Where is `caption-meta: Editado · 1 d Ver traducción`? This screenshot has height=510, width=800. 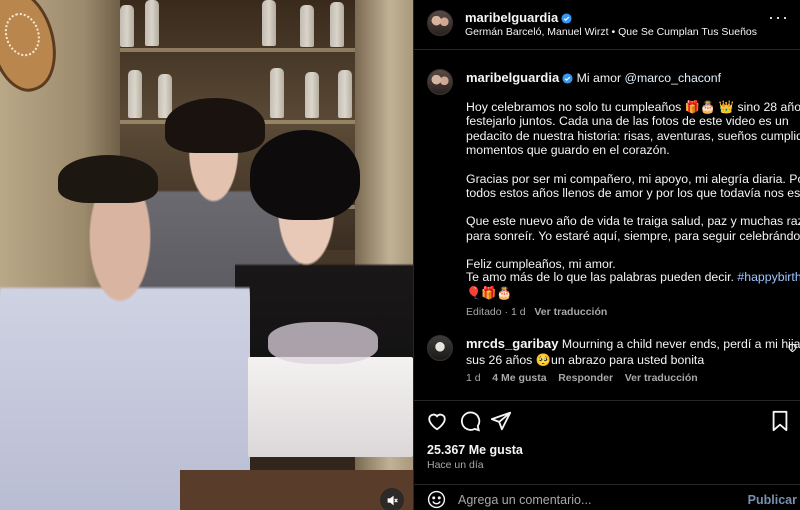 caption-meta: Editado · 1 d Ver traducción is located at coordinates (536, 312).